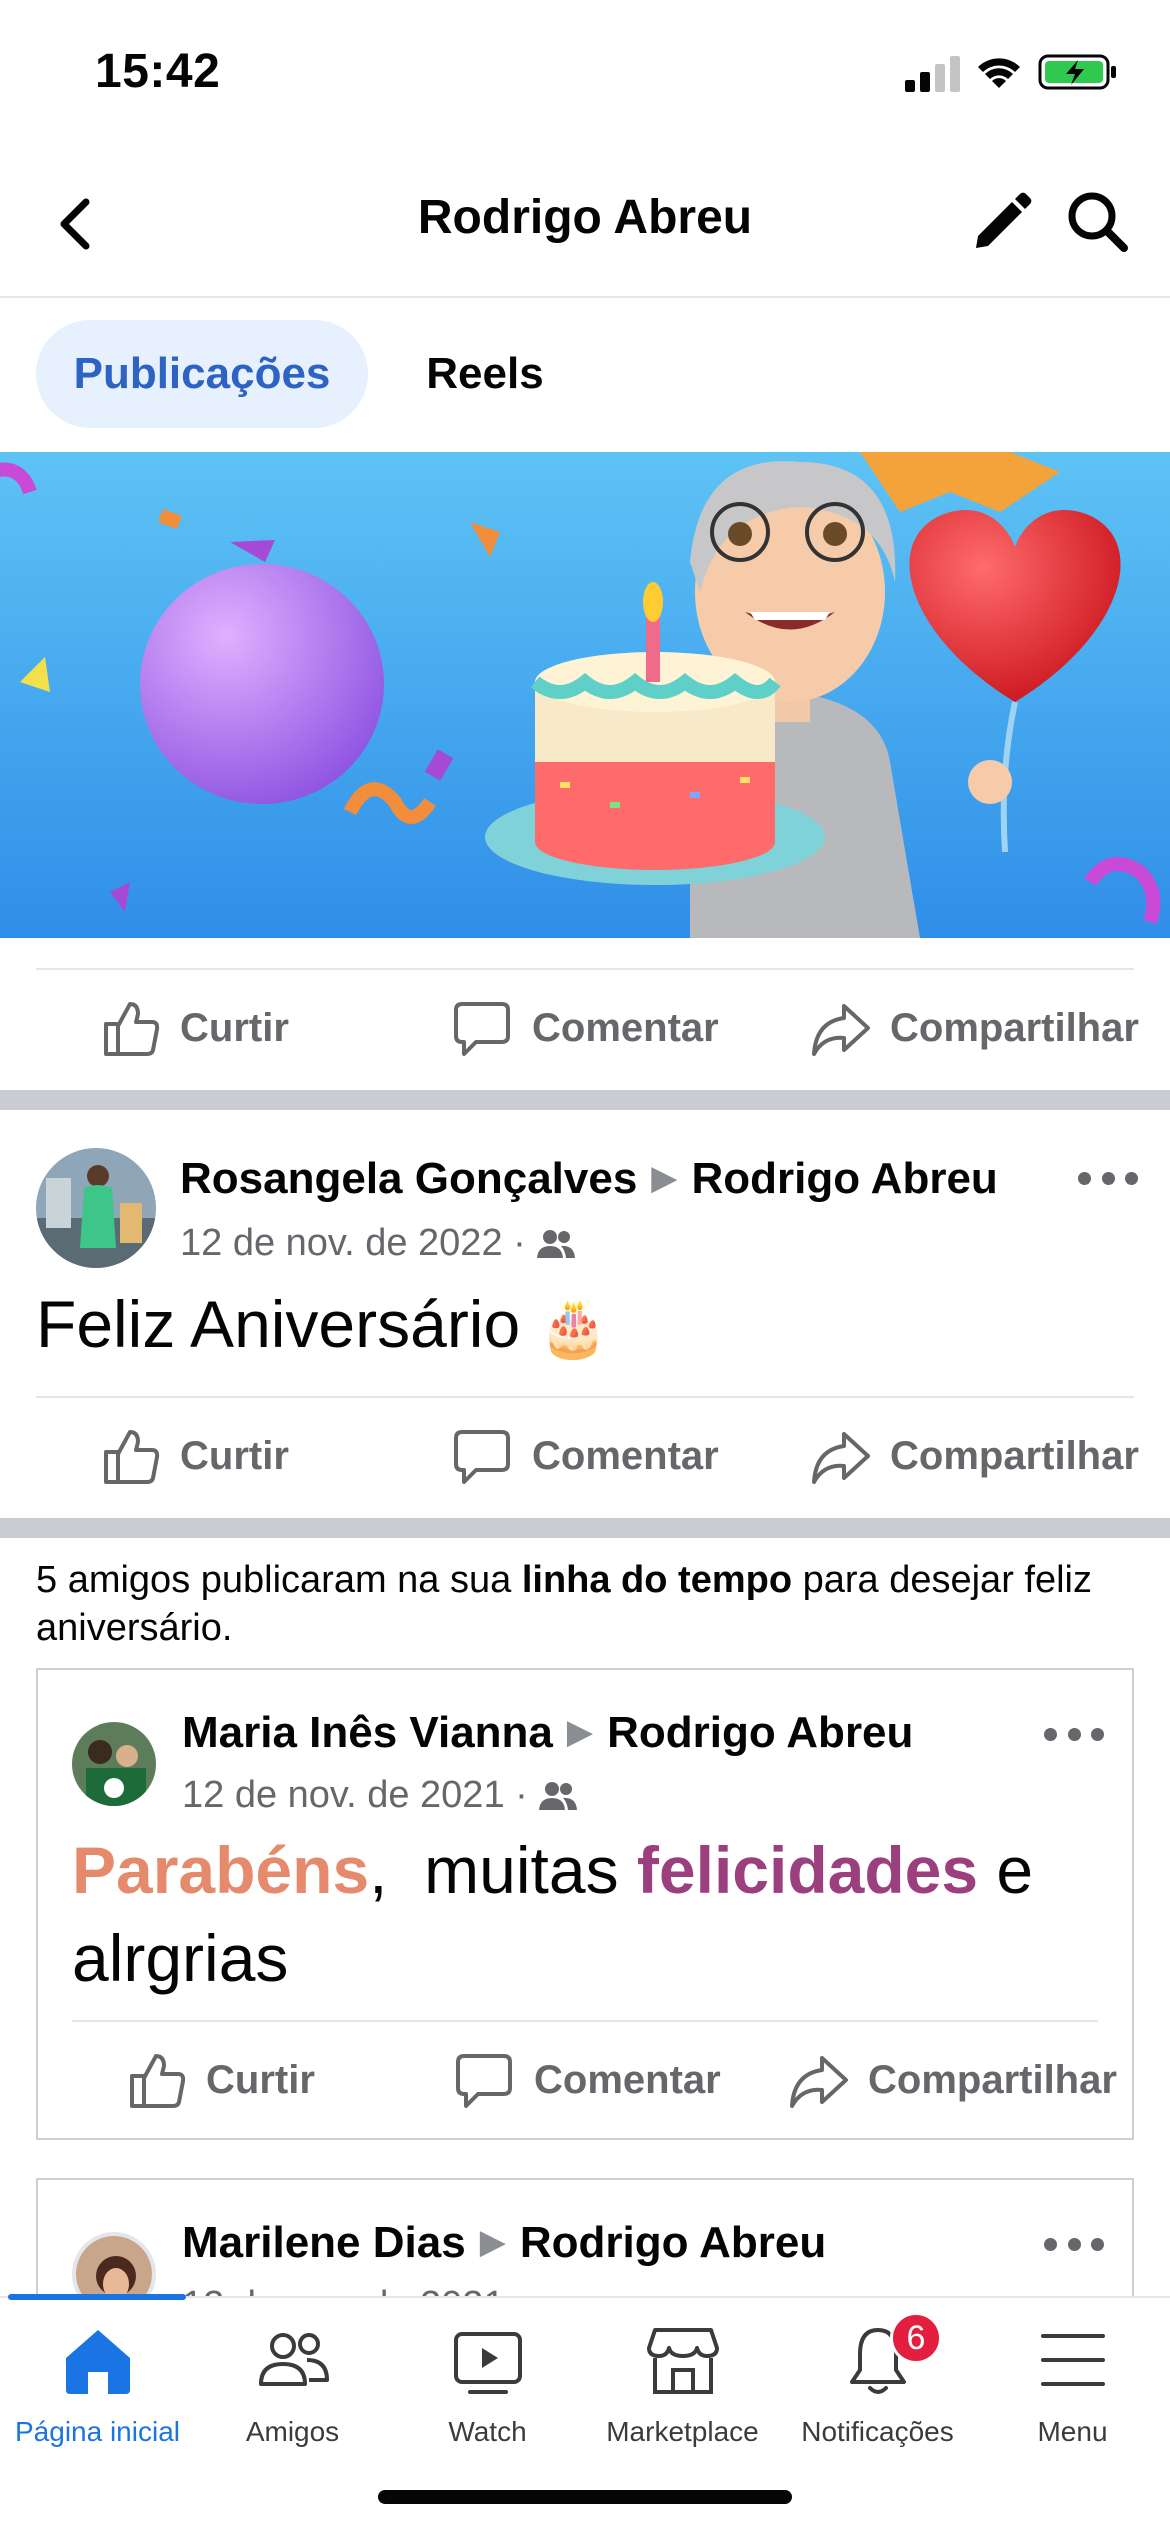 The width and height of the screenshot is (1170, 2532). I want to click on post-text: Parabéns, muitas felicidades e alrgrias, so click(552, 1914).